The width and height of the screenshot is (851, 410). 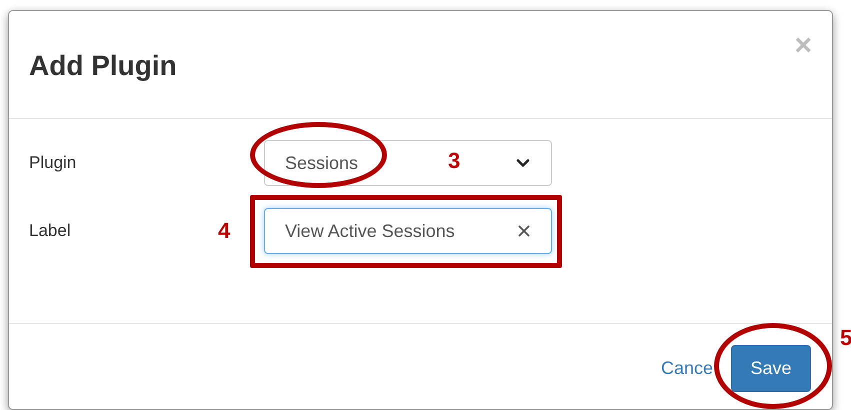 What do you see at coordinates (50, 231) in the screenshot?
I see `field-label: Label` at bounding box center [50, 231].